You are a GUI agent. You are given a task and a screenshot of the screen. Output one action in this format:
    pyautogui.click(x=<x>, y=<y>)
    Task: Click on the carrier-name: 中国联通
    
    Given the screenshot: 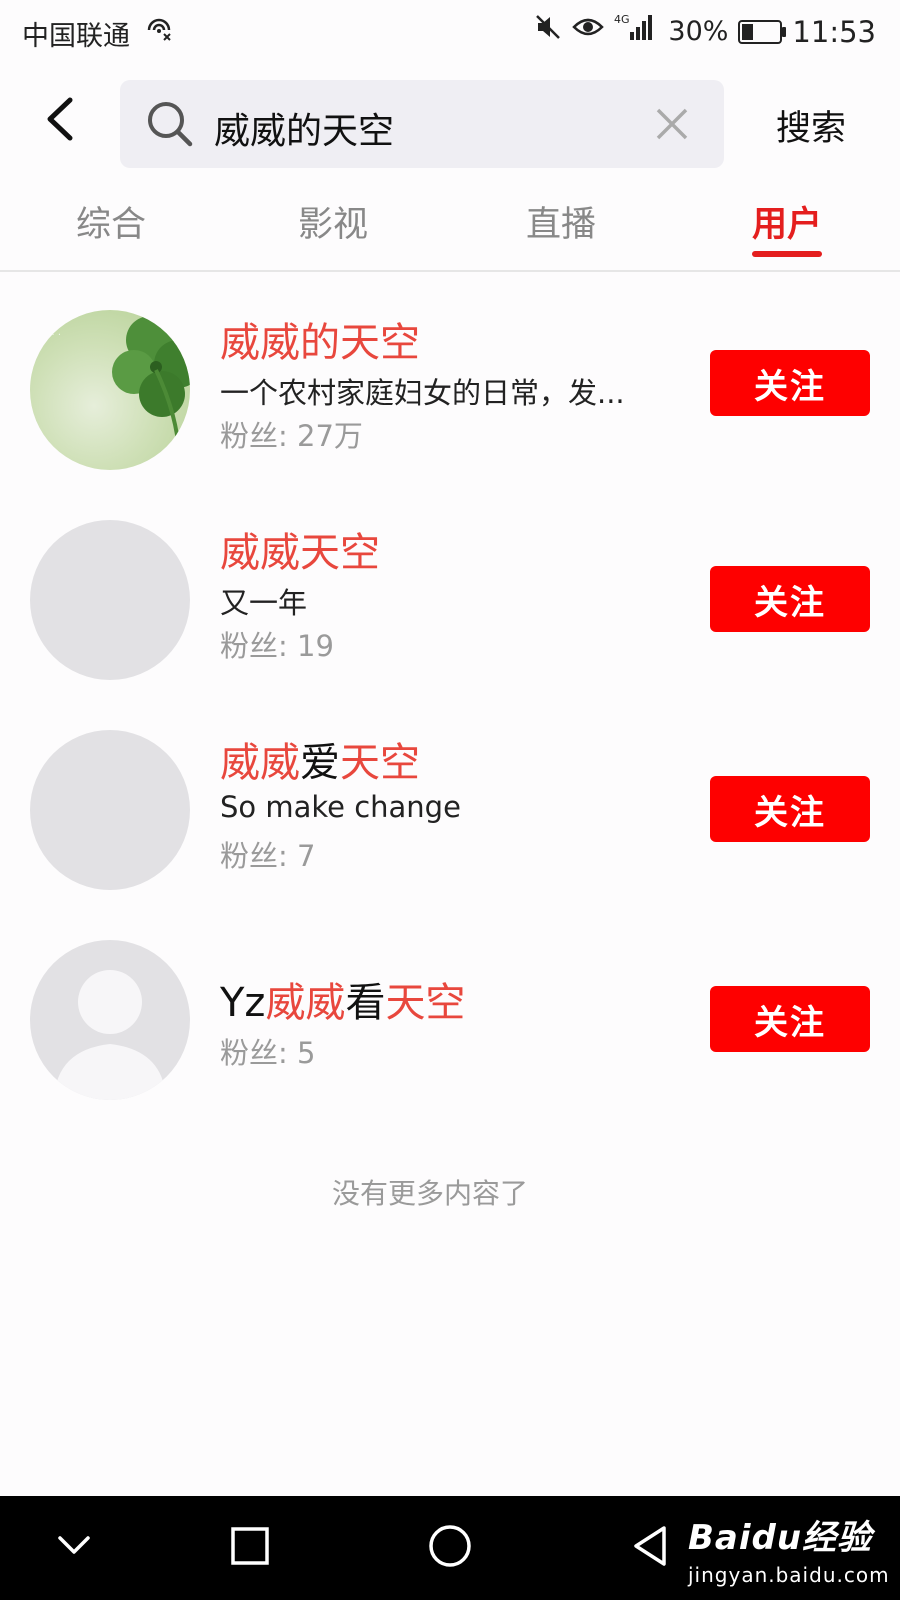 What is the action you would take?
    pyautogui.click(x=76, y=36)
    